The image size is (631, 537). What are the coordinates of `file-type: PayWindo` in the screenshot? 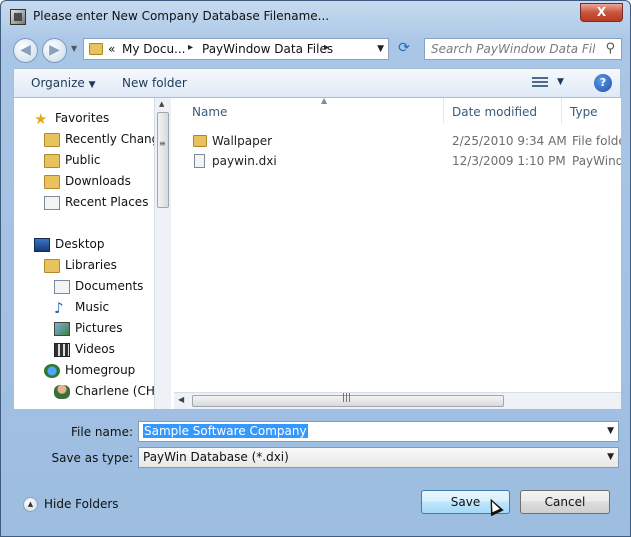 It's located at (596, 161).